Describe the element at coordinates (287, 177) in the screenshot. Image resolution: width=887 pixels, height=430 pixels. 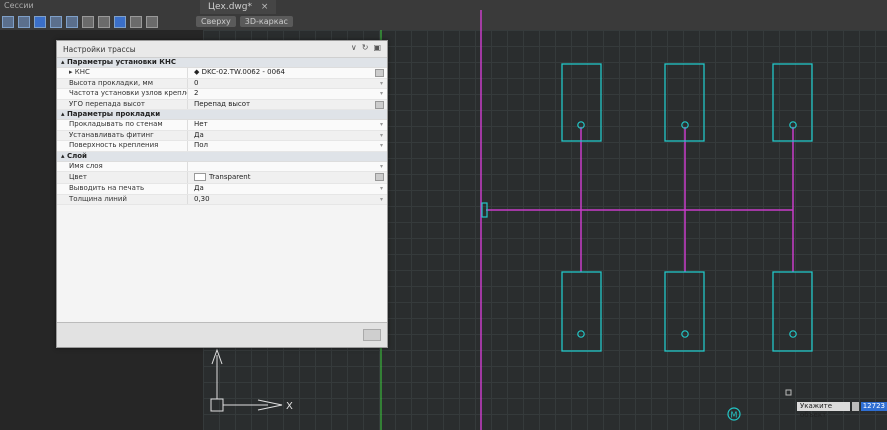
I see `property-value: Transparent` at that location.